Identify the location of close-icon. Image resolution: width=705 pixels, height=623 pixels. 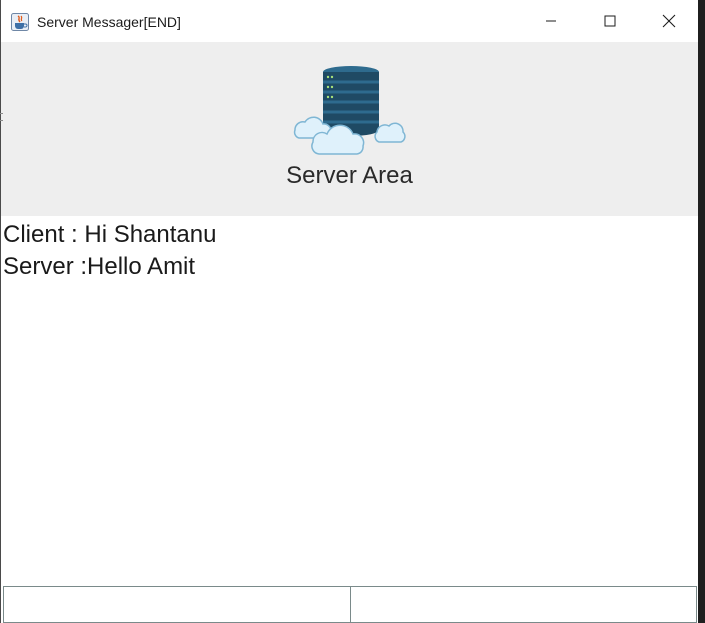
(669, 21).